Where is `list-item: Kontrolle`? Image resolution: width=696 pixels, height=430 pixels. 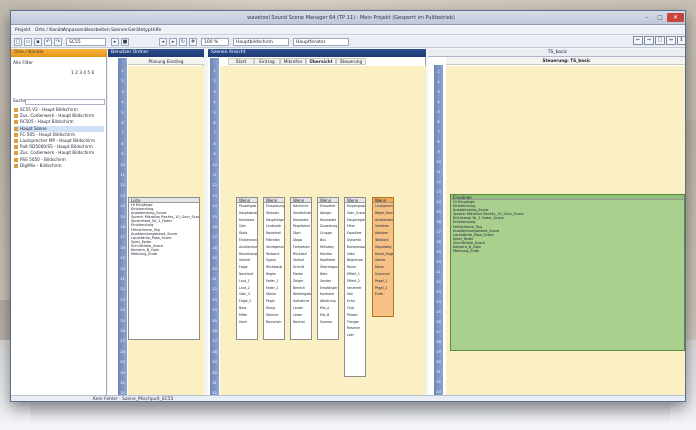 list-item: Kontrolle is located at coordinates (328, 294).